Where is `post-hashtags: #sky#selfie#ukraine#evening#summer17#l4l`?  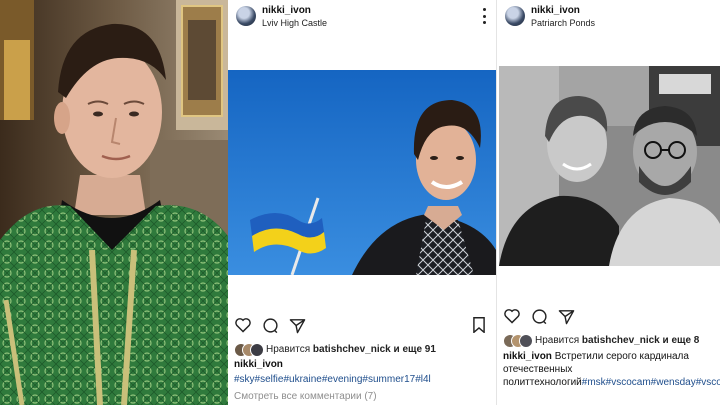 post-hashtags: #sky#selfie#ukraine#evening#summer17#l4l is located at coordinates (332, 379).